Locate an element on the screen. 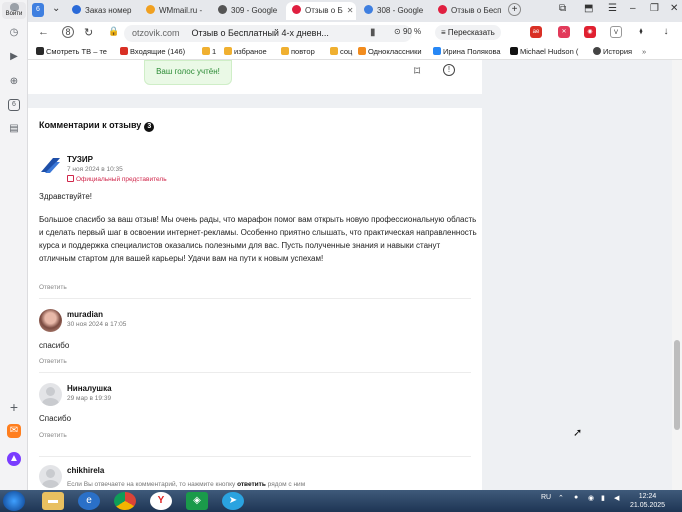 Image resolution: width=682 pixels, height=512 pixels. bookmark-item: Michael Hudson ( is located at coordinates (544, 52).